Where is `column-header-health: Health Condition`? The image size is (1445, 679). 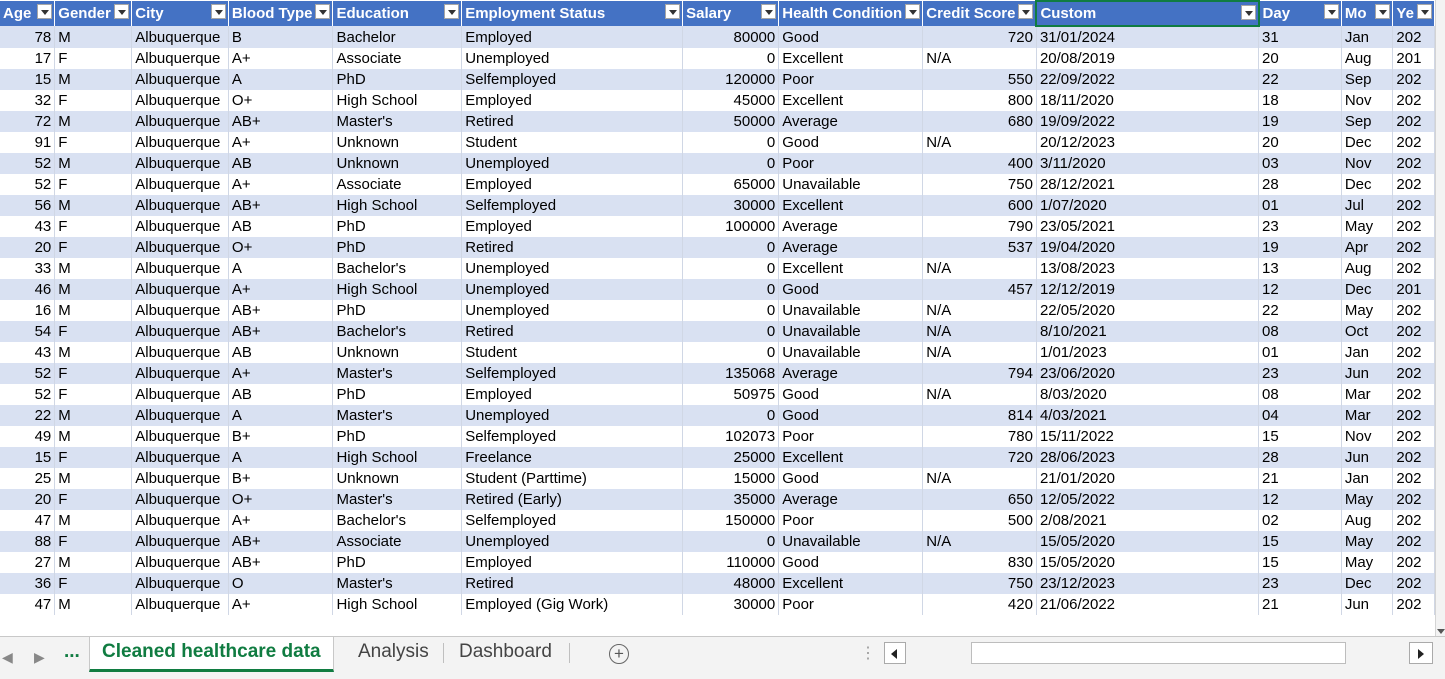
column-header-health: Health Condition is located at coordinates (851, 13).